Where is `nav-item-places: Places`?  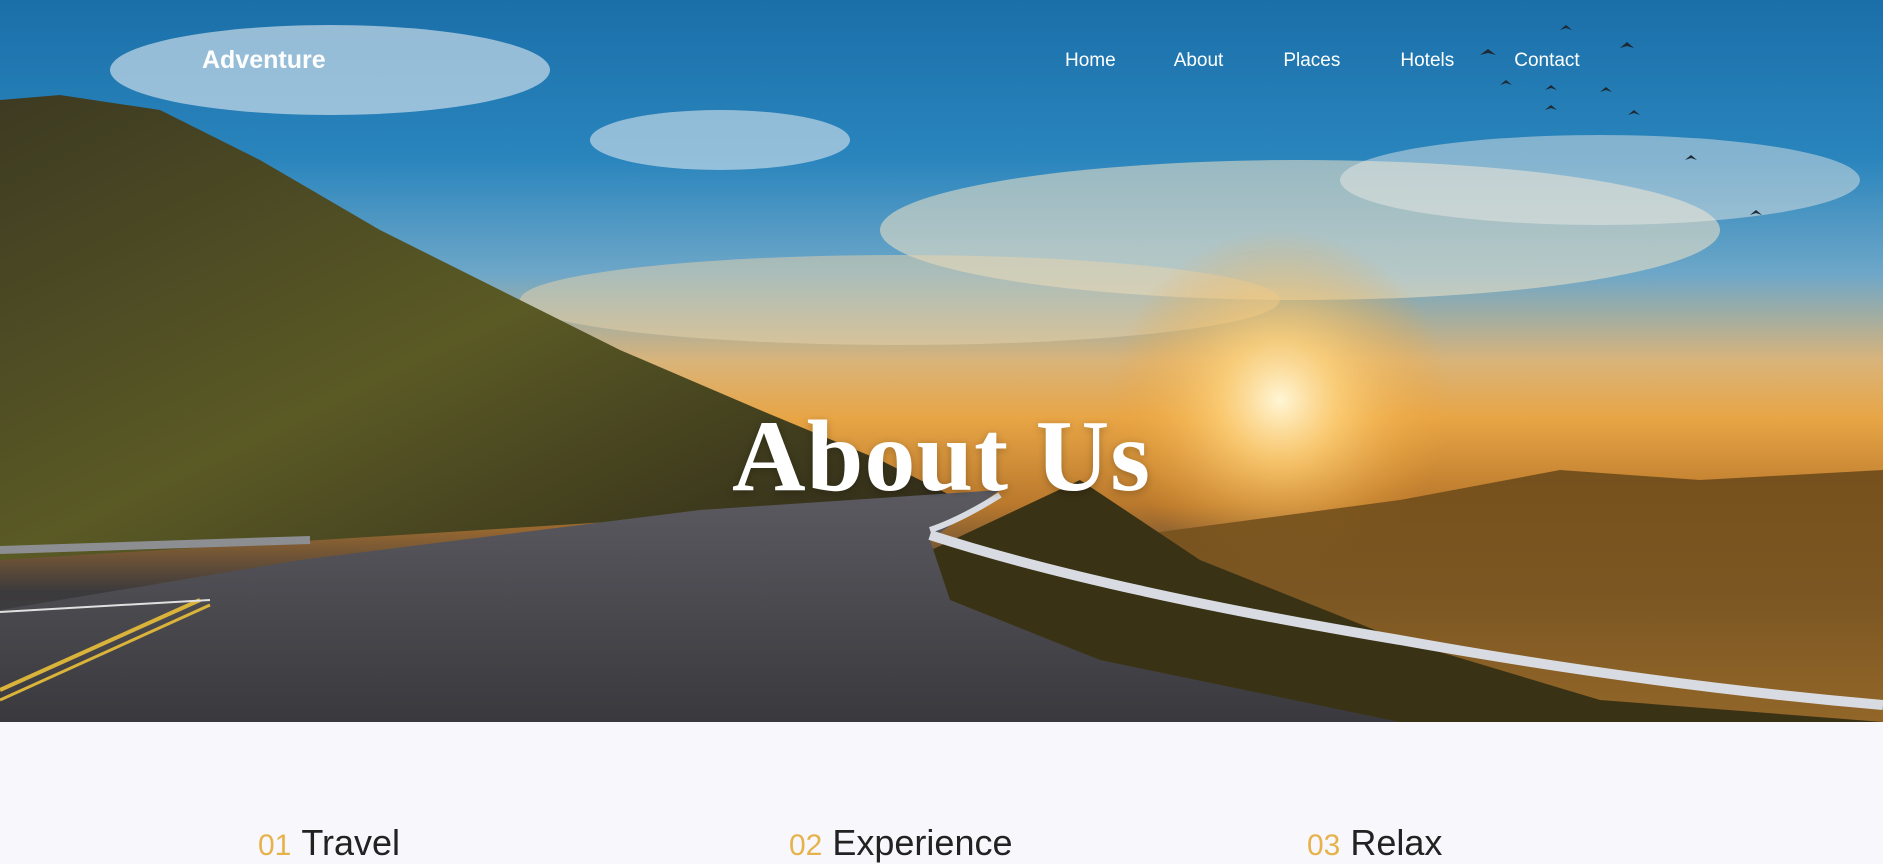
nav-item-places: Places is located at coordinates (1311, 61).